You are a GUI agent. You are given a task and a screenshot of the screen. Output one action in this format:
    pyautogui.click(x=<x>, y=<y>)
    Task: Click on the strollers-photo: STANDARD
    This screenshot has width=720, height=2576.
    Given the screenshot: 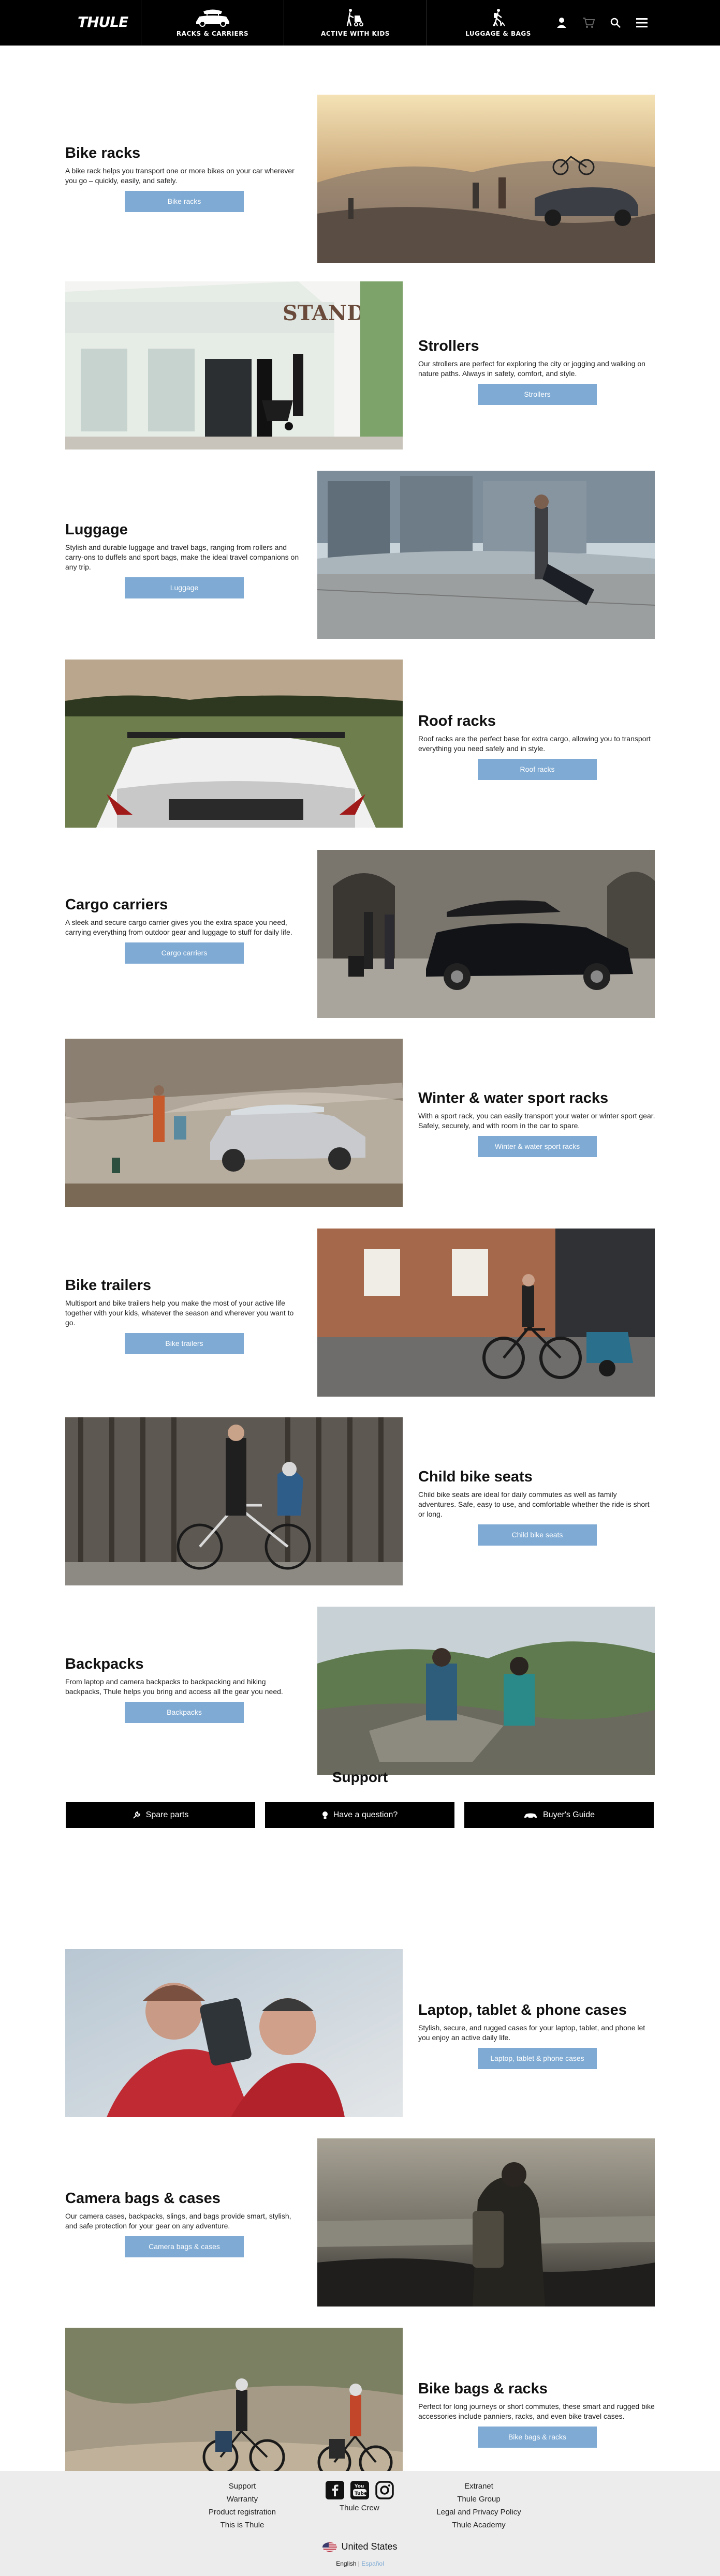 What is the action you would take?
    pyautogui.click(x=234, y=365)
    